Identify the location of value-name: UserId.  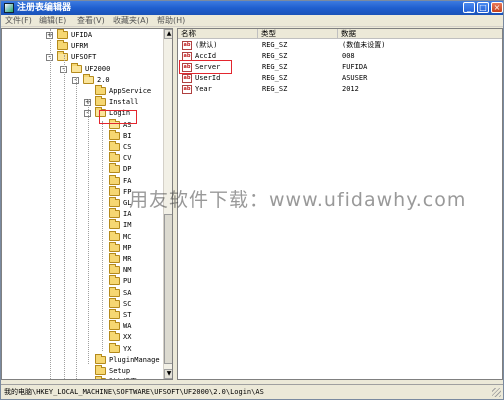
(208, 78).